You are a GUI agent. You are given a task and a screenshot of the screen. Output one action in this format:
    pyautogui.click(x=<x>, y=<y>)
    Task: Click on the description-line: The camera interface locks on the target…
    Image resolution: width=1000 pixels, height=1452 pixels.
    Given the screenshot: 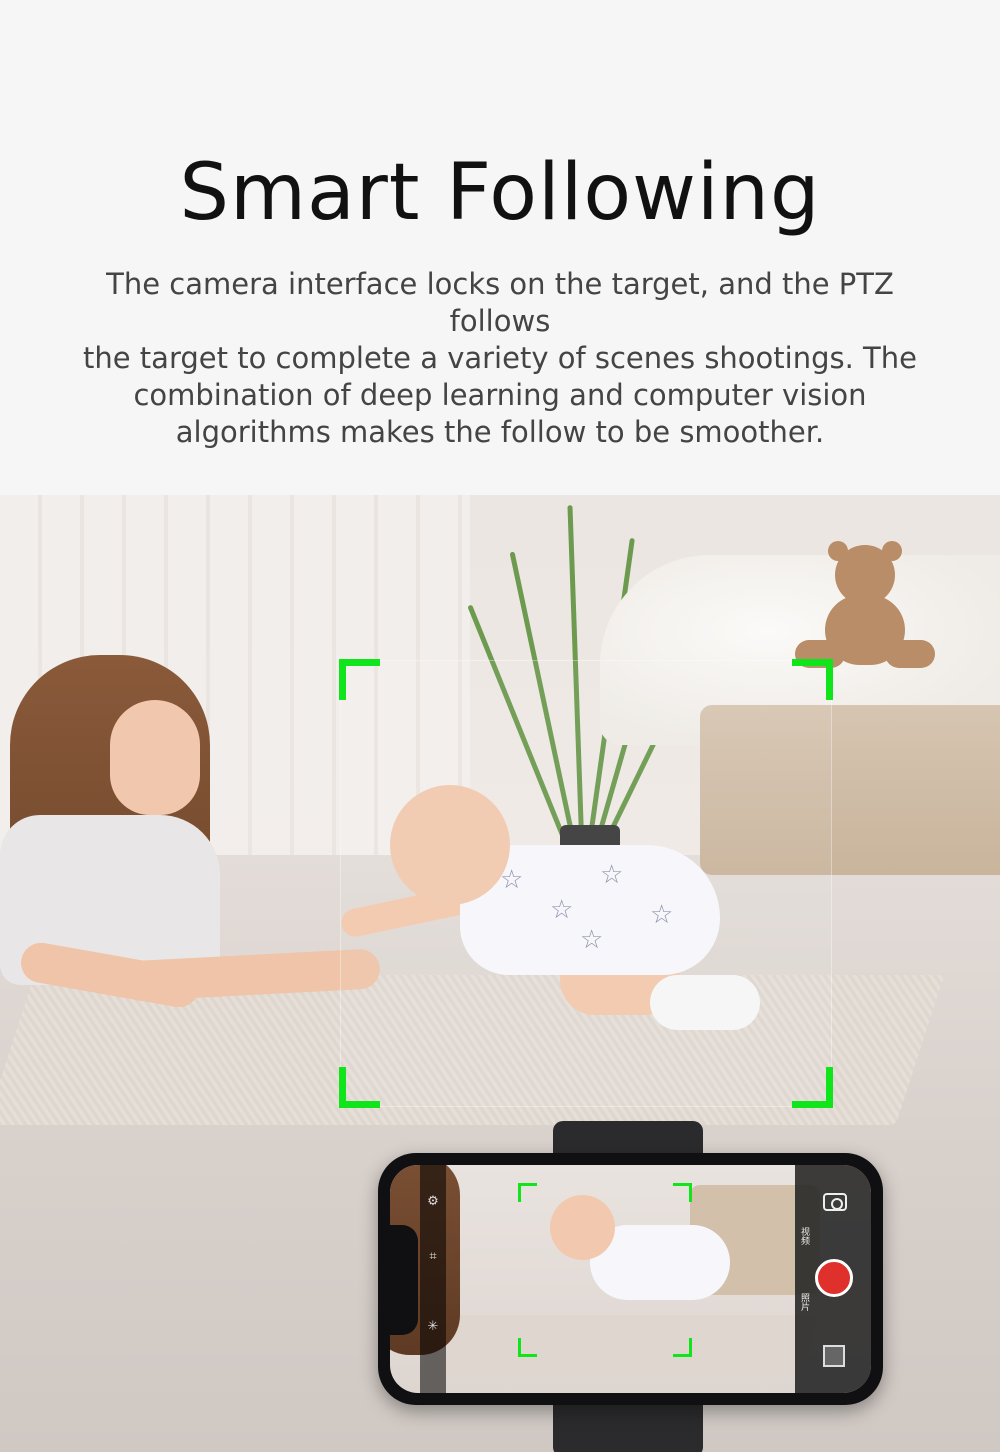 What is the action you would take?
    pyautogui.click(x=500, y=302)
    